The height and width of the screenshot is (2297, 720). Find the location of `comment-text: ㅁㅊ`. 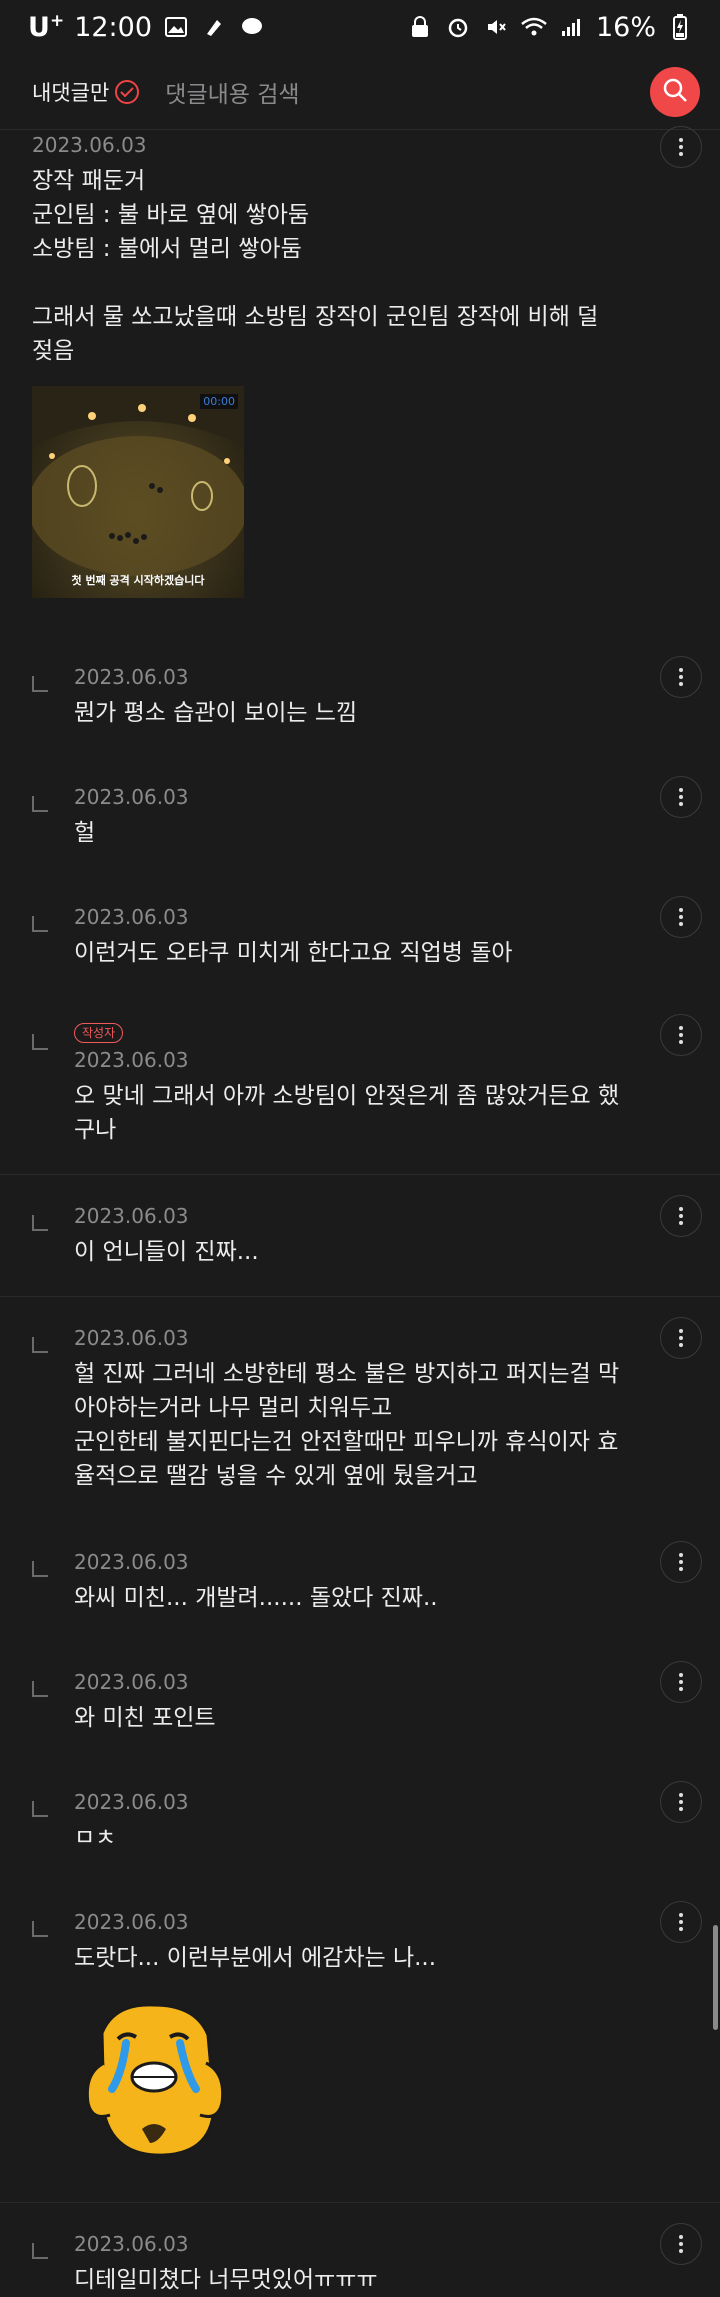

comment-text: ㅁㅊ is located at coordinates (95, 1838).